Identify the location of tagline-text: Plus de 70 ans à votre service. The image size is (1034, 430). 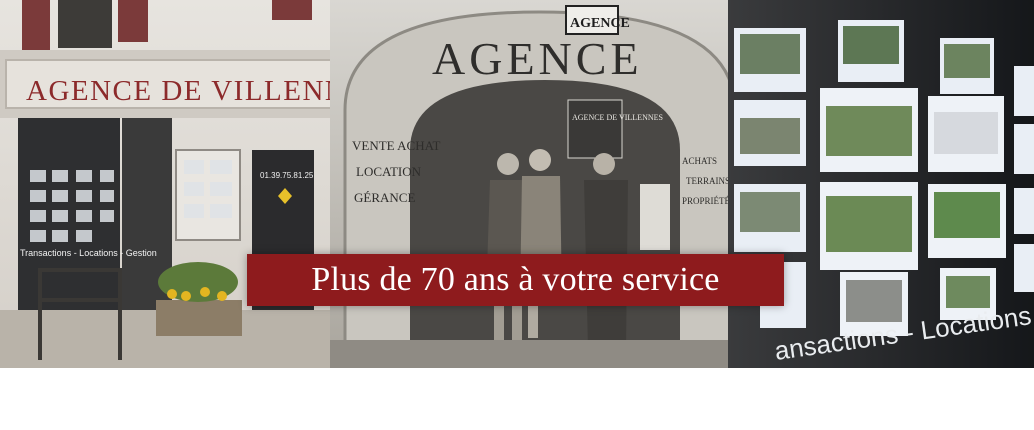
(515, 279).